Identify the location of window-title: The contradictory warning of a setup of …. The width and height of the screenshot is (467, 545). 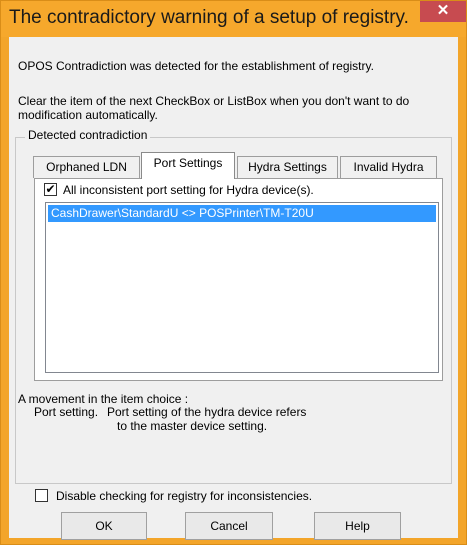
(209, 17).